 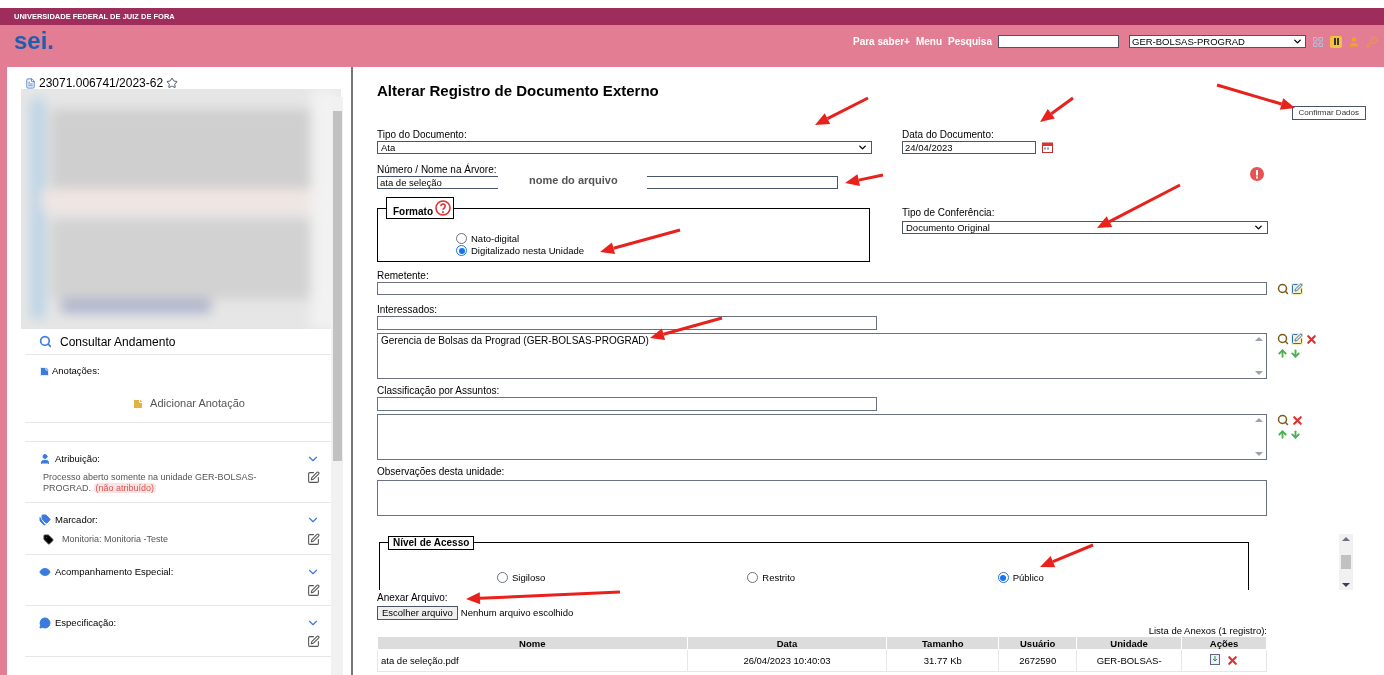 I want to click on field-label: Classificação por Assuntos:, so click(x=438, y=391).